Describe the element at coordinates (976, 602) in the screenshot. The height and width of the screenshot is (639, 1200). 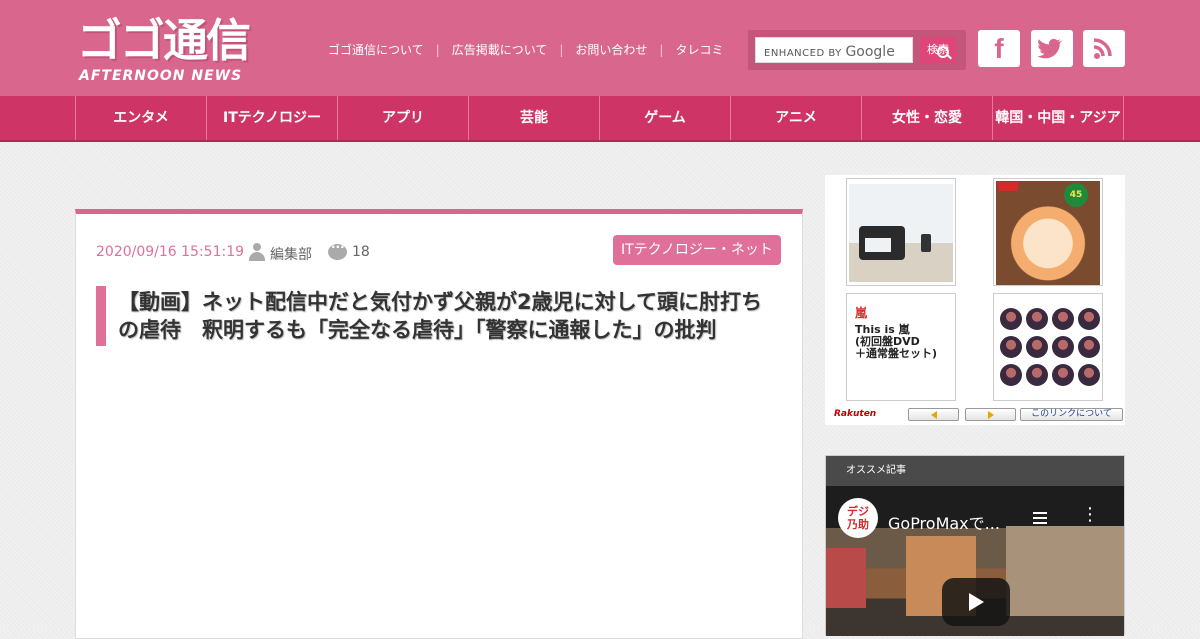
I see `play-button` at that location.